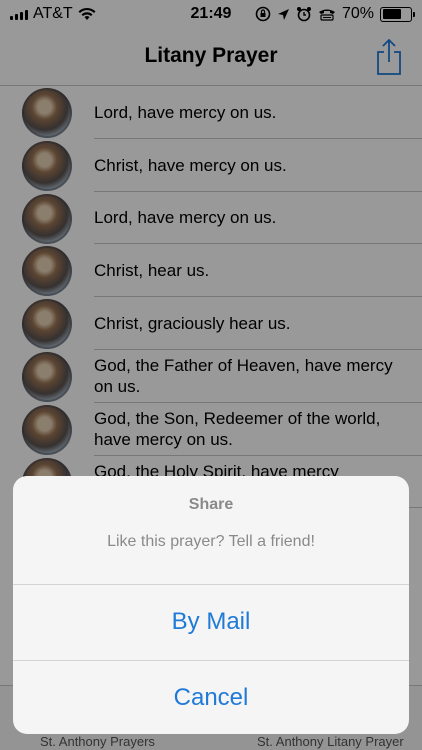  Describe the element at coordinates (211, 541) in the screenshot. I see `sheet-message: Like this prayer? Tell a friend!` at that location.